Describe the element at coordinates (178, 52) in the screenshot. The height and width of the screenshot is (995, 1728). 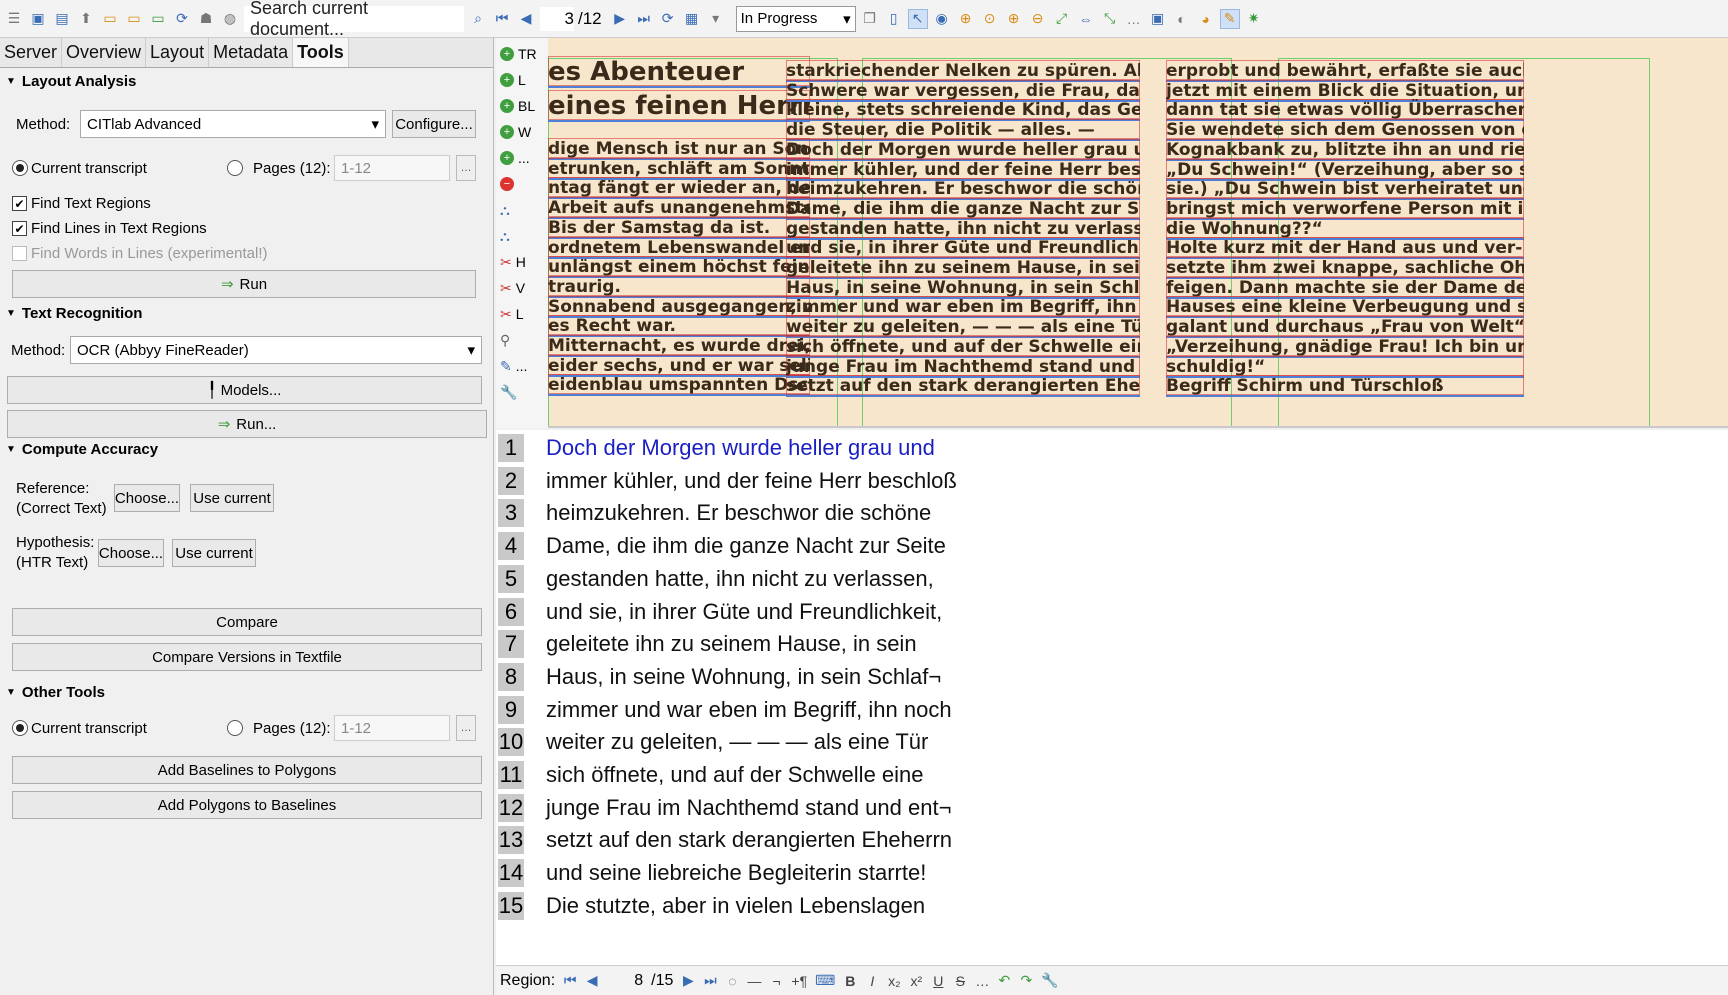
I see `tab-layout: Layout` at that location.